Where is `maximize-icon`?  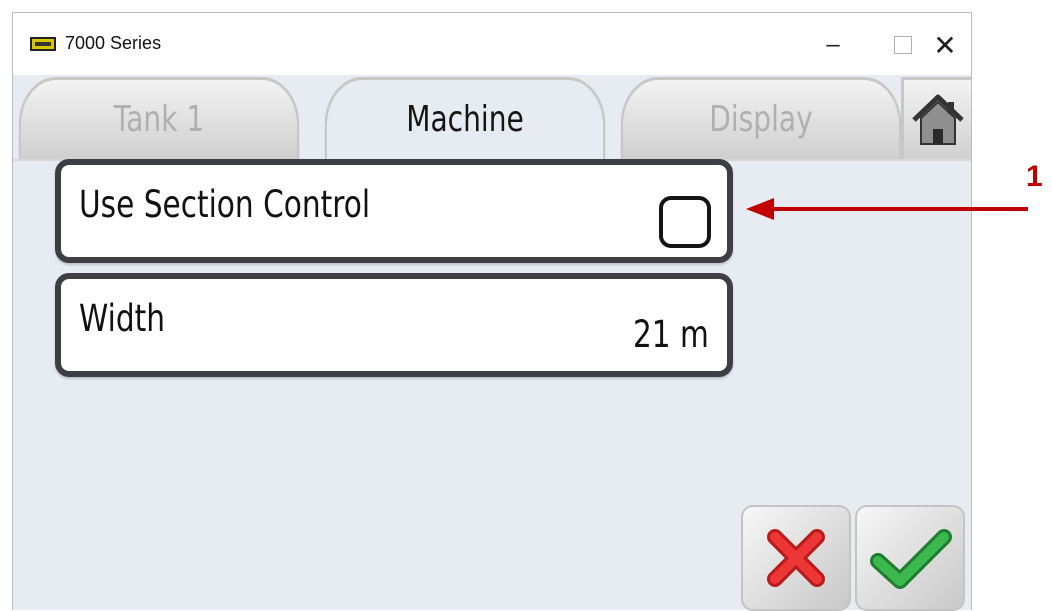
maximize-icon is located at coordinates (903, 45).